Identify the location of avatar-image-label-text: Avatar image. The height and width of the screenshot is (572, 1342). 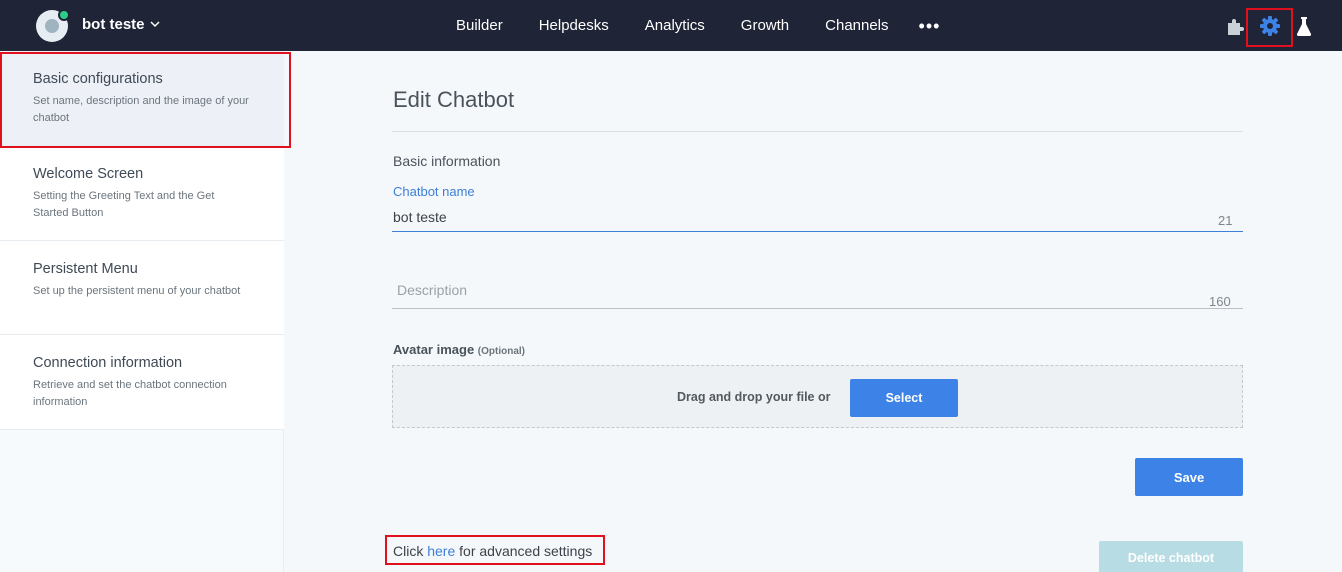
(434, 349).